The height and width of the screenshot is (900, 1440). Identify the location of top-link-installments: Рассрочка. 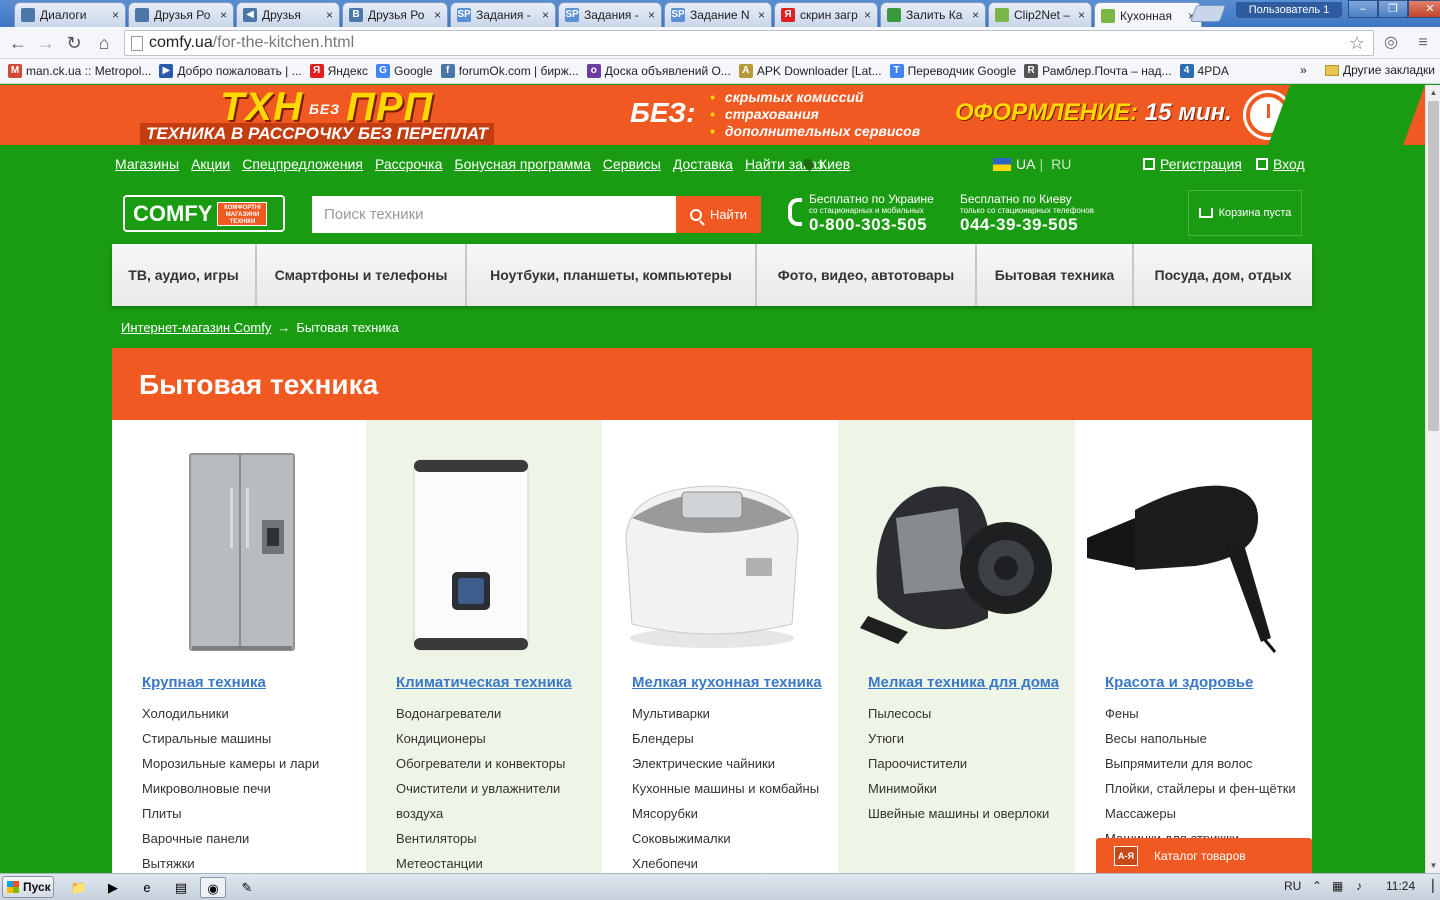
(408, 164).